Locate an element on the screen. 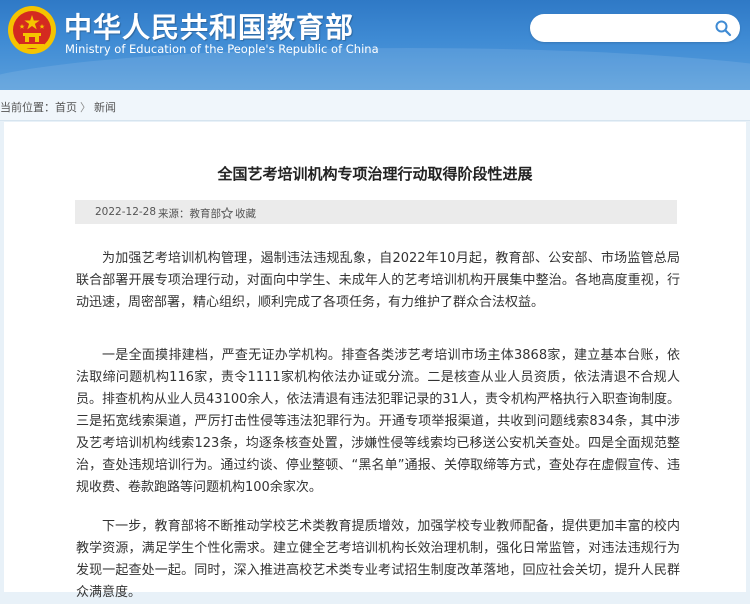 The image size is (750, 604). search-icon is located at coordinates (723, 28).